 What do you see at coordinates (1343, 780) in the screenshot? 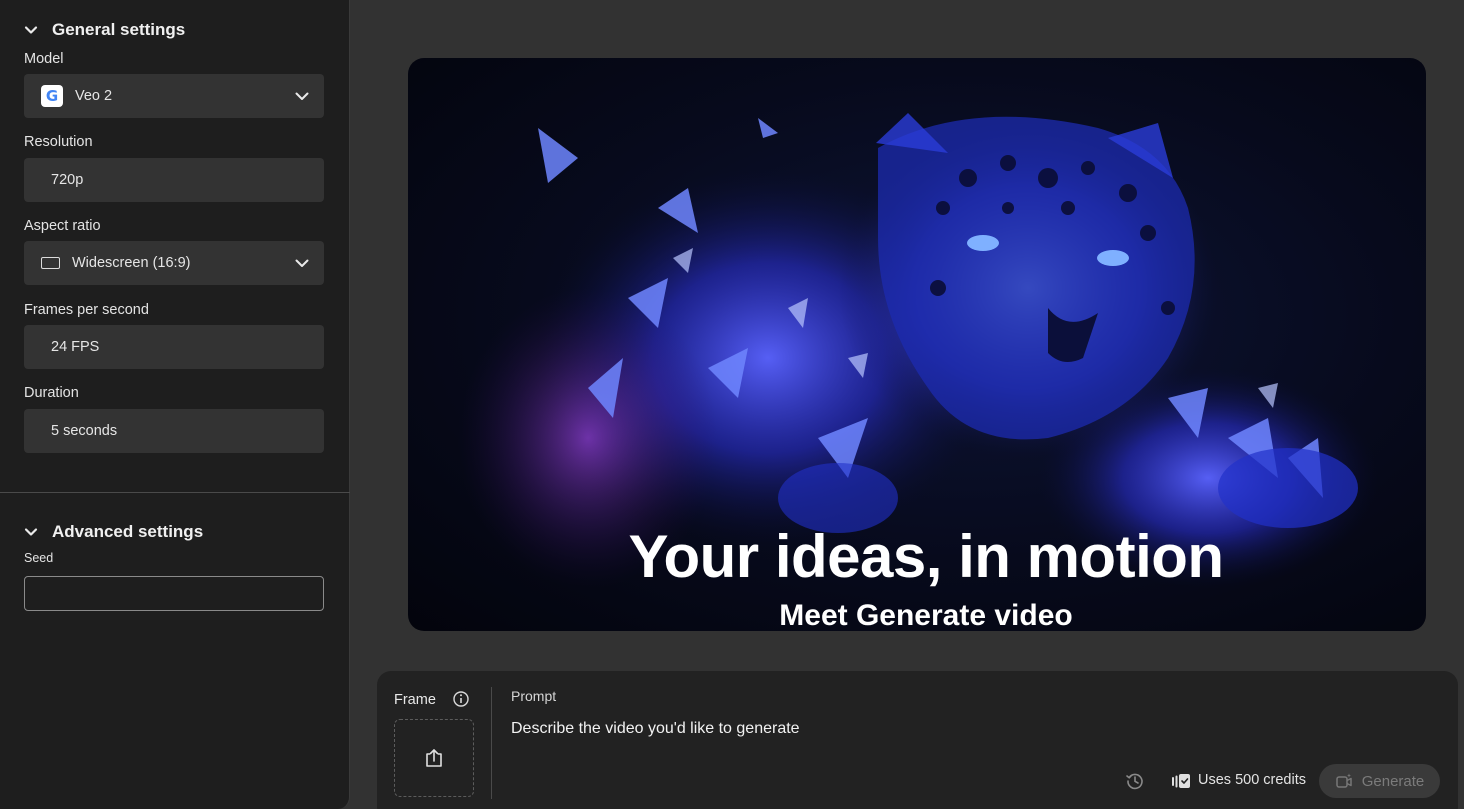
I see `sparkle-video-icon` at bounding box center [1343, 780].